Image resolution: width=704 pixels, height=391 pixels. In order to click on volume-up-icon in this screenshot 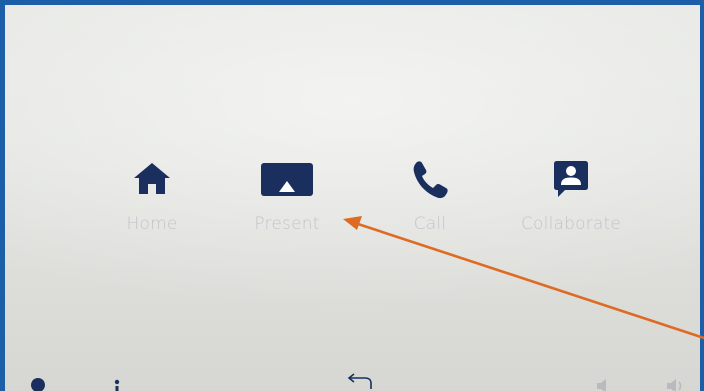, I will do `click(676, 384)`.